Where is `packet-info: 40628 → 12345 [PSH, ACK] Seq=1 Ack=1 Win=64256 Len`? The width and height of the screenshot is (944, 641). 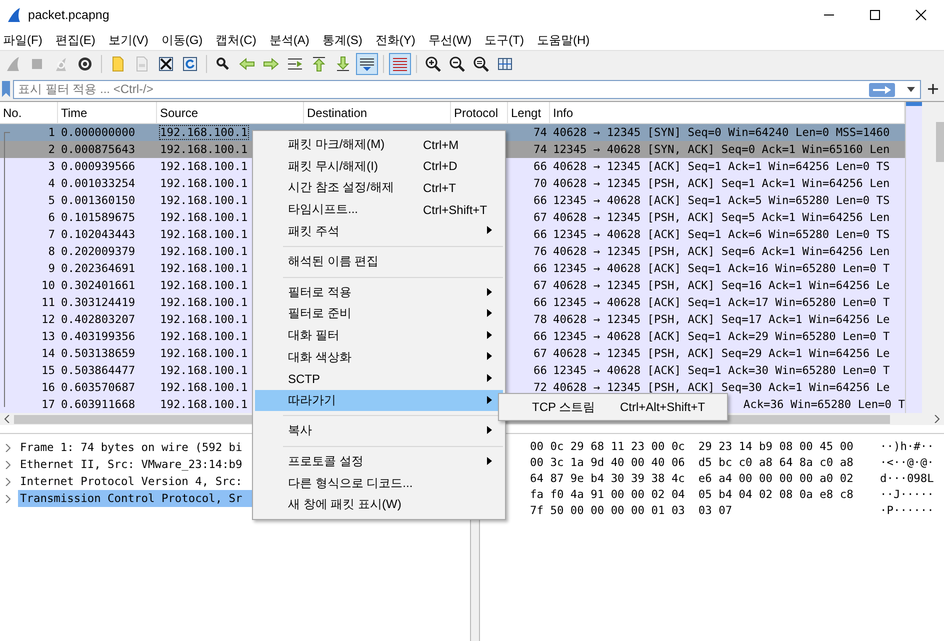
packet-info: 40628 → 12345 [PSH, ACK] Seq=1 Ack=1 Win=64256 Len is located at coordinates (721, 183).